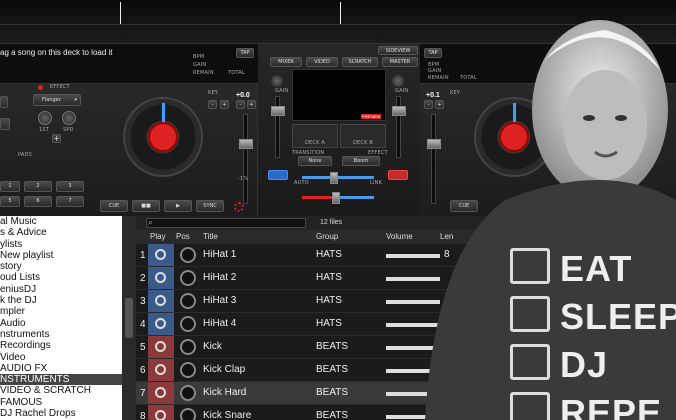 The width and height of the screenshot is (676, 420). Describe the element at coordinates (163, 137) in the screenshot. I see `deck-left-platter` at that location.